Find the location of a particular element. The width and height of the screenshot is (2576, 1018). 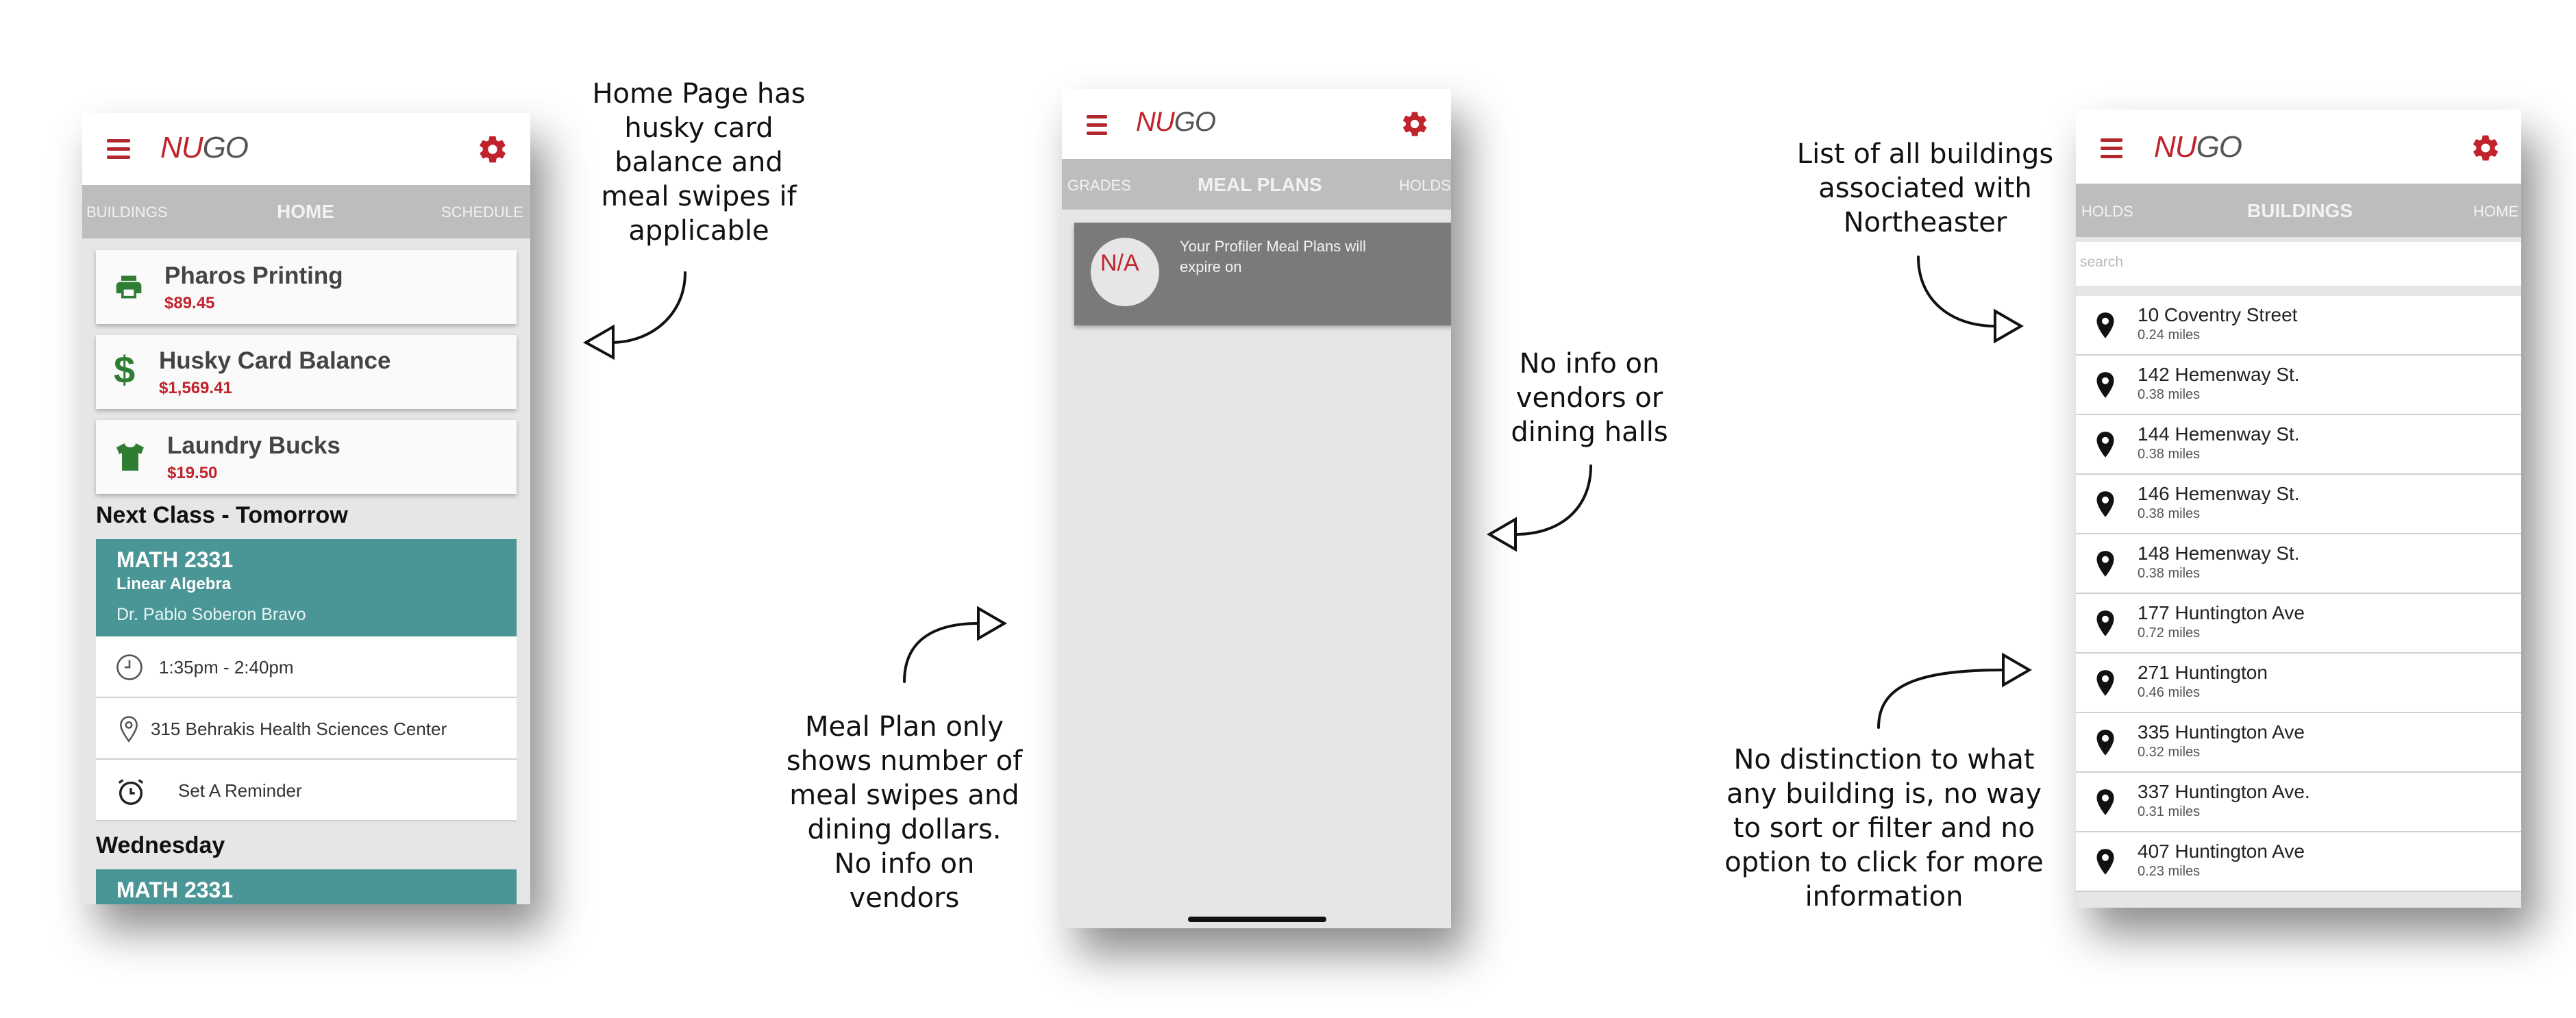

arrow-to-building-list is located at coordinates (1941, 699).